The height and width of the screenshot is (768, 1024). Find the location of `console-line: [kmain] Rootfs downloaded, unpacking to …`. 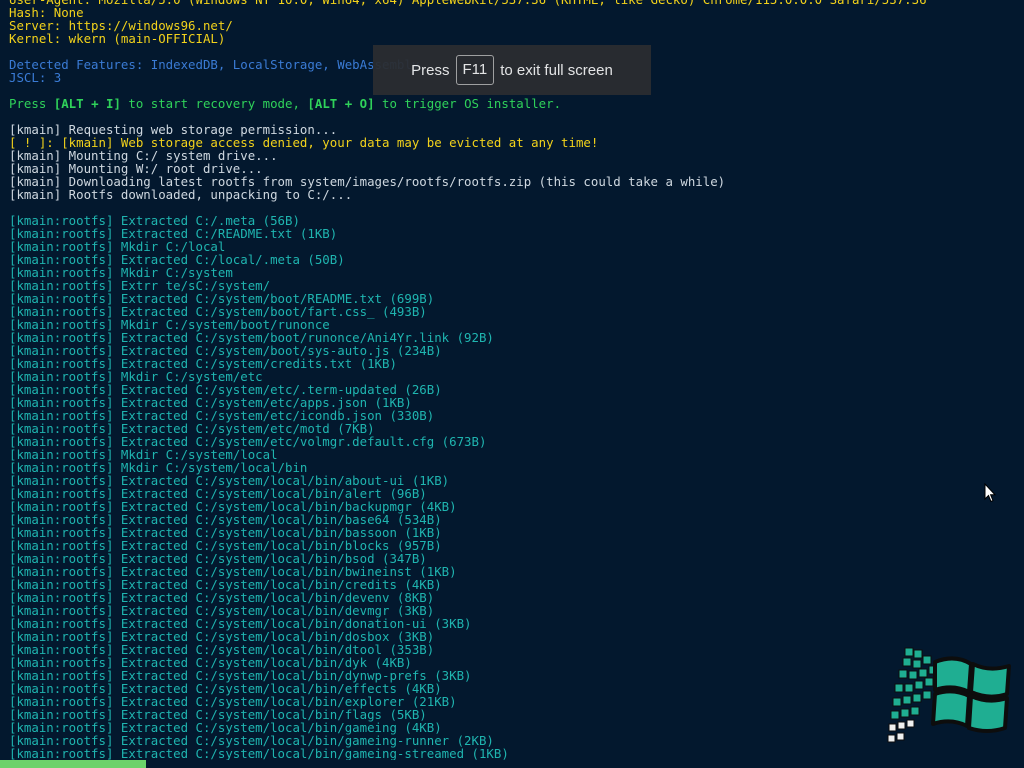

console-line: [kmain] Rootfs downloaded, unpacking to … is located at coordinates (181, 194).